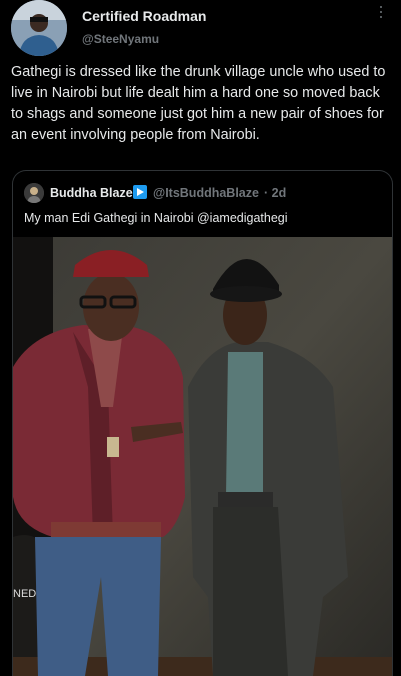  I want to click on author-avatar, so click(39, 28).